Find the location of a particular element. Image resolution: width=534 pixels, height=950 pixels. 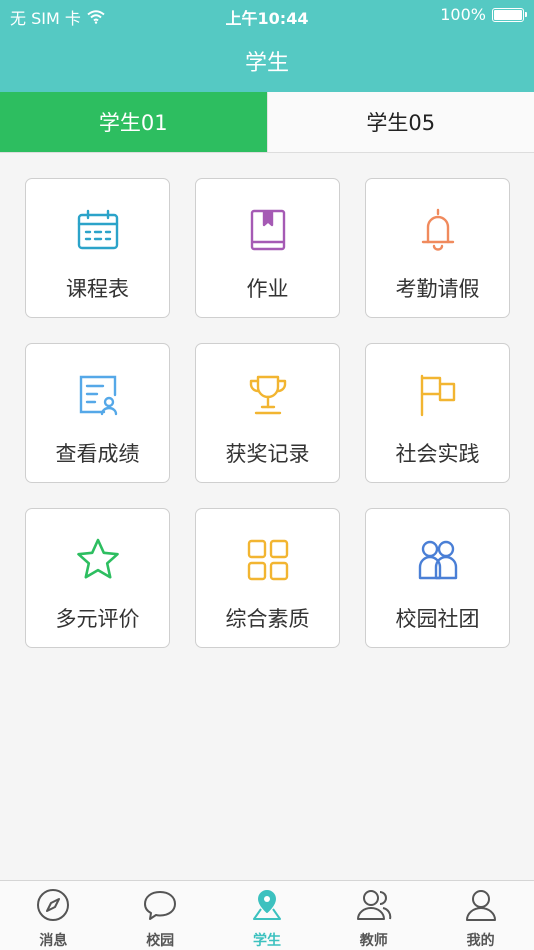

feature-schedule: 课程表 is located at coordinates (97, 248).